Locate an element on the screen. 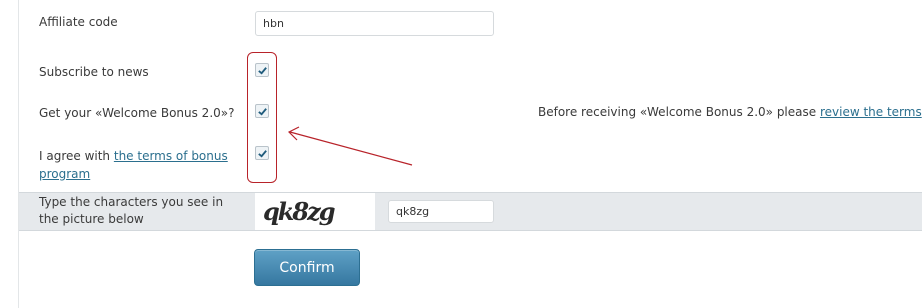 This screenshot has height=308, width=922. affiliate-code-input is located at coordinates (374, 23).